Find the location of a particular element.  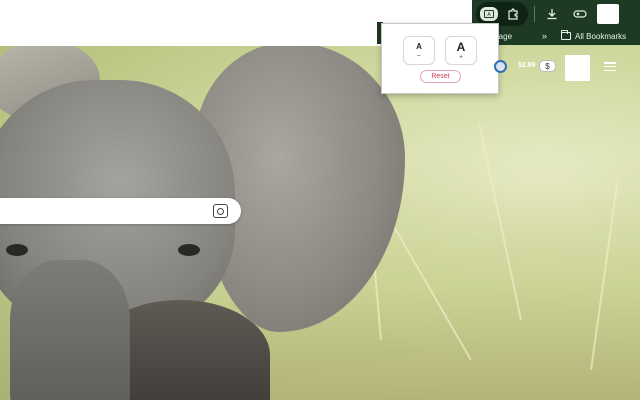

decrease-font-button: A – is located at coordinates (419, 50).